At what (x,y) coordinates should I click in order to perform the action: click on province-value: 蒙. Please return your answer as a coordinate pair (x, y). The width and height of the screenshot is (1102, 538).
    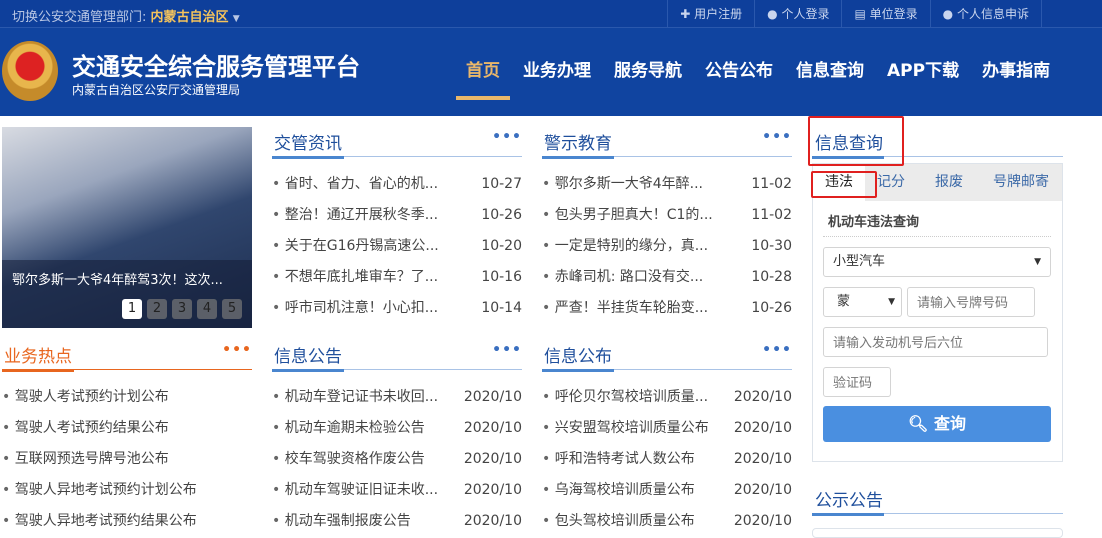
    Looking at the image, I should click on (844, 301).